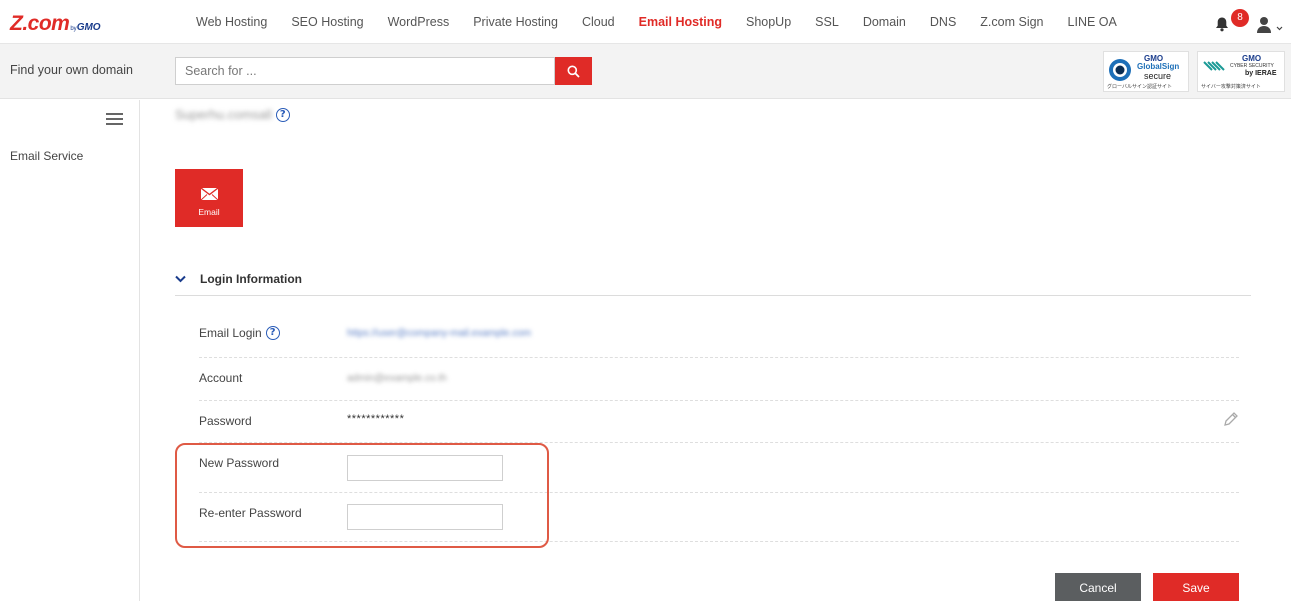  Describe the element at coordinates (272, 333) in the screenshot. I see `email-login-help-icon: ?` at that location.